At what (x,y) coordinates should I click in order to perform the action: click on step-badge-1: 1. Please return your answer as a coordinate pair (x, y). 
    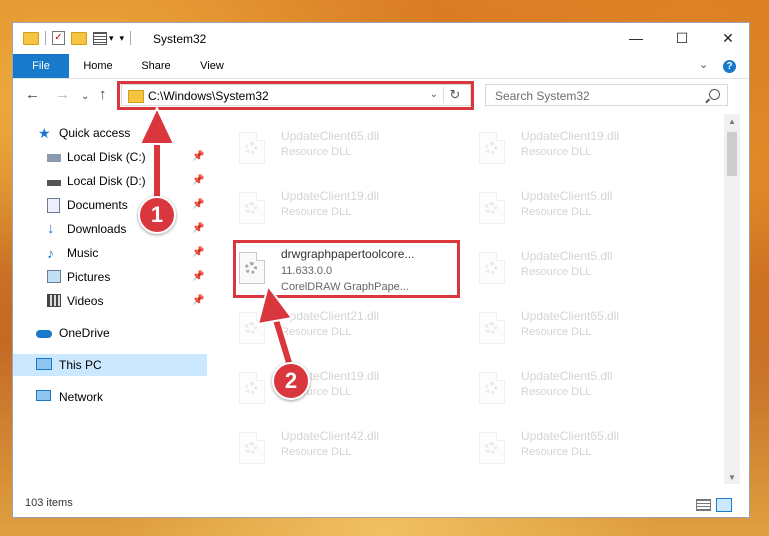
    Looking at the image, I should click on (157, 215).